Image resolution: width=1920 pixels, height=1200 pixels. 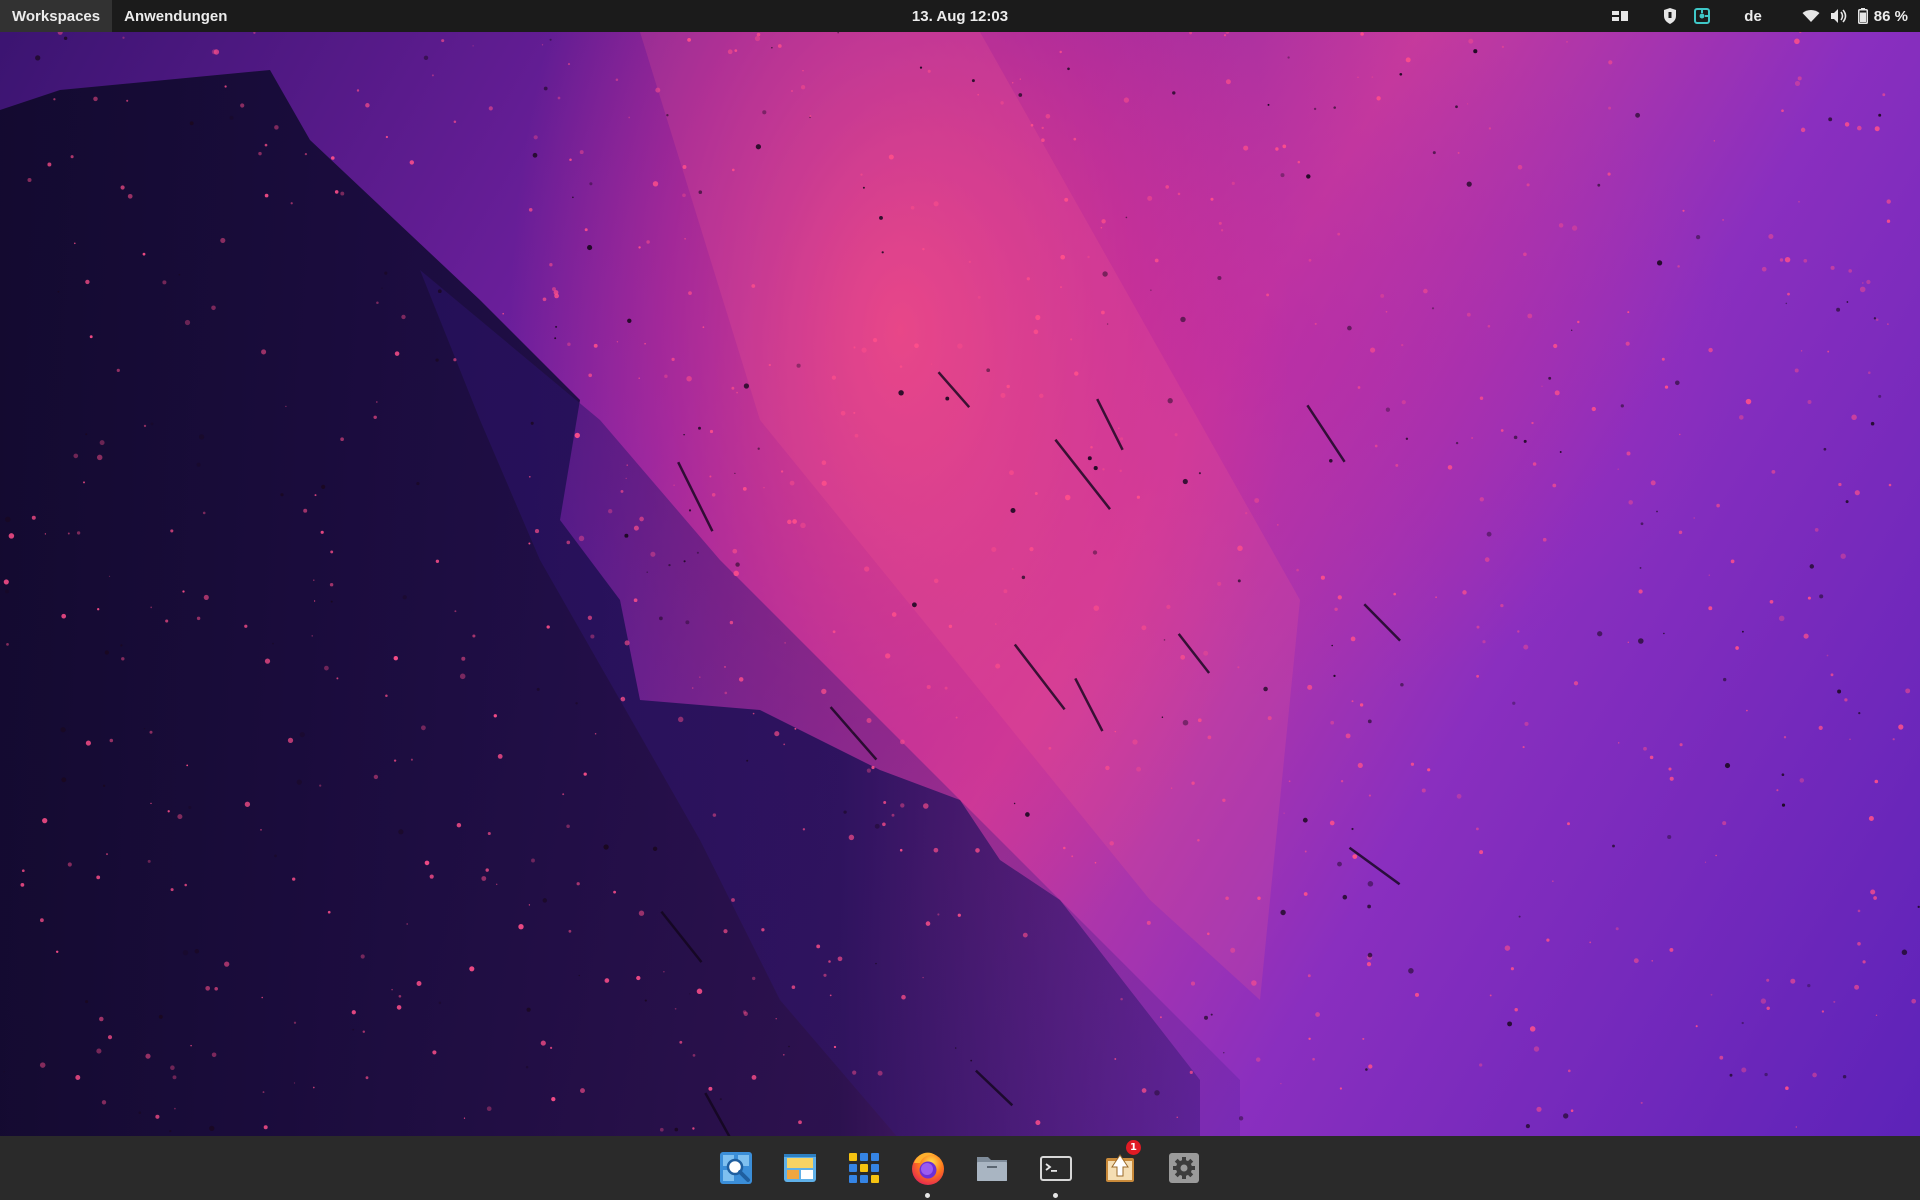 I want to click on dock-item-app-grid, so click(x=864, y=1168).